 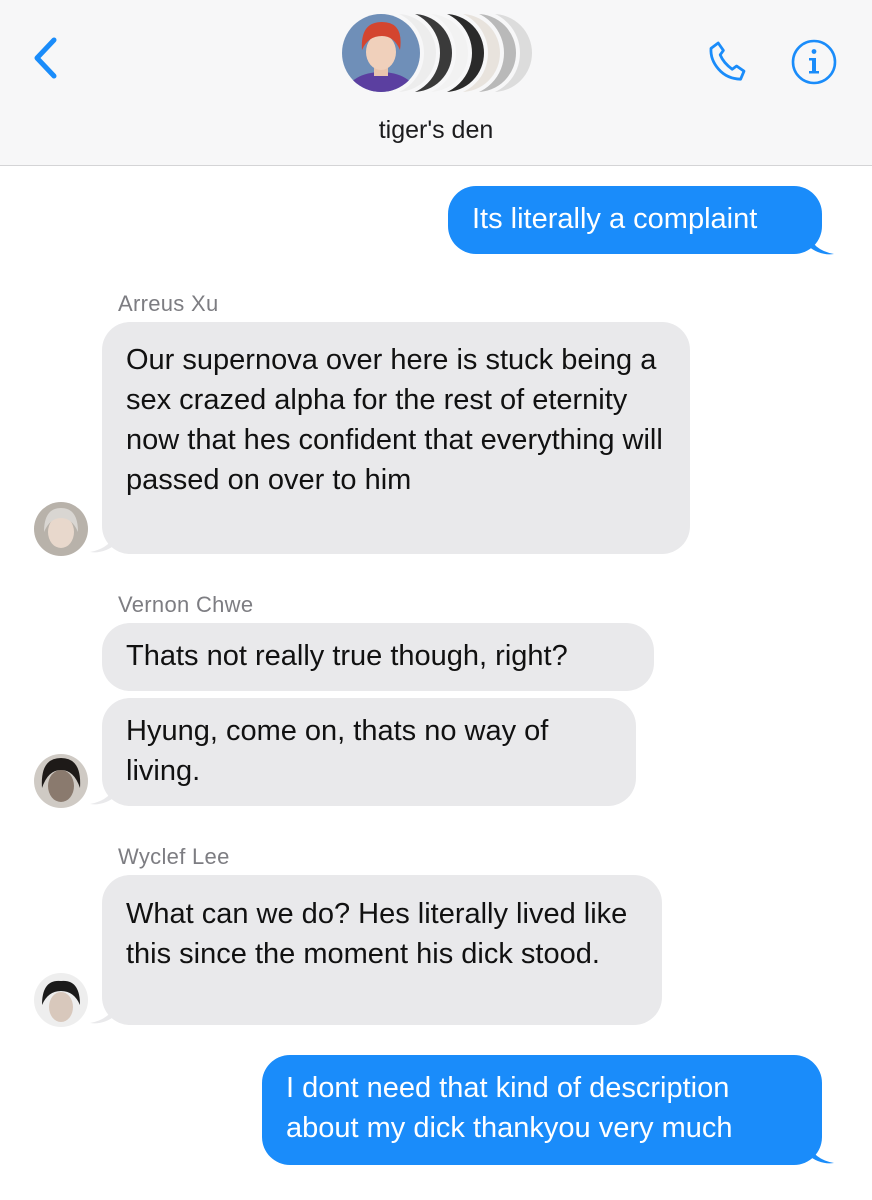 I want to click on outgoing-message-bubble: Its literally a complaint, so click(x=635, y=220).